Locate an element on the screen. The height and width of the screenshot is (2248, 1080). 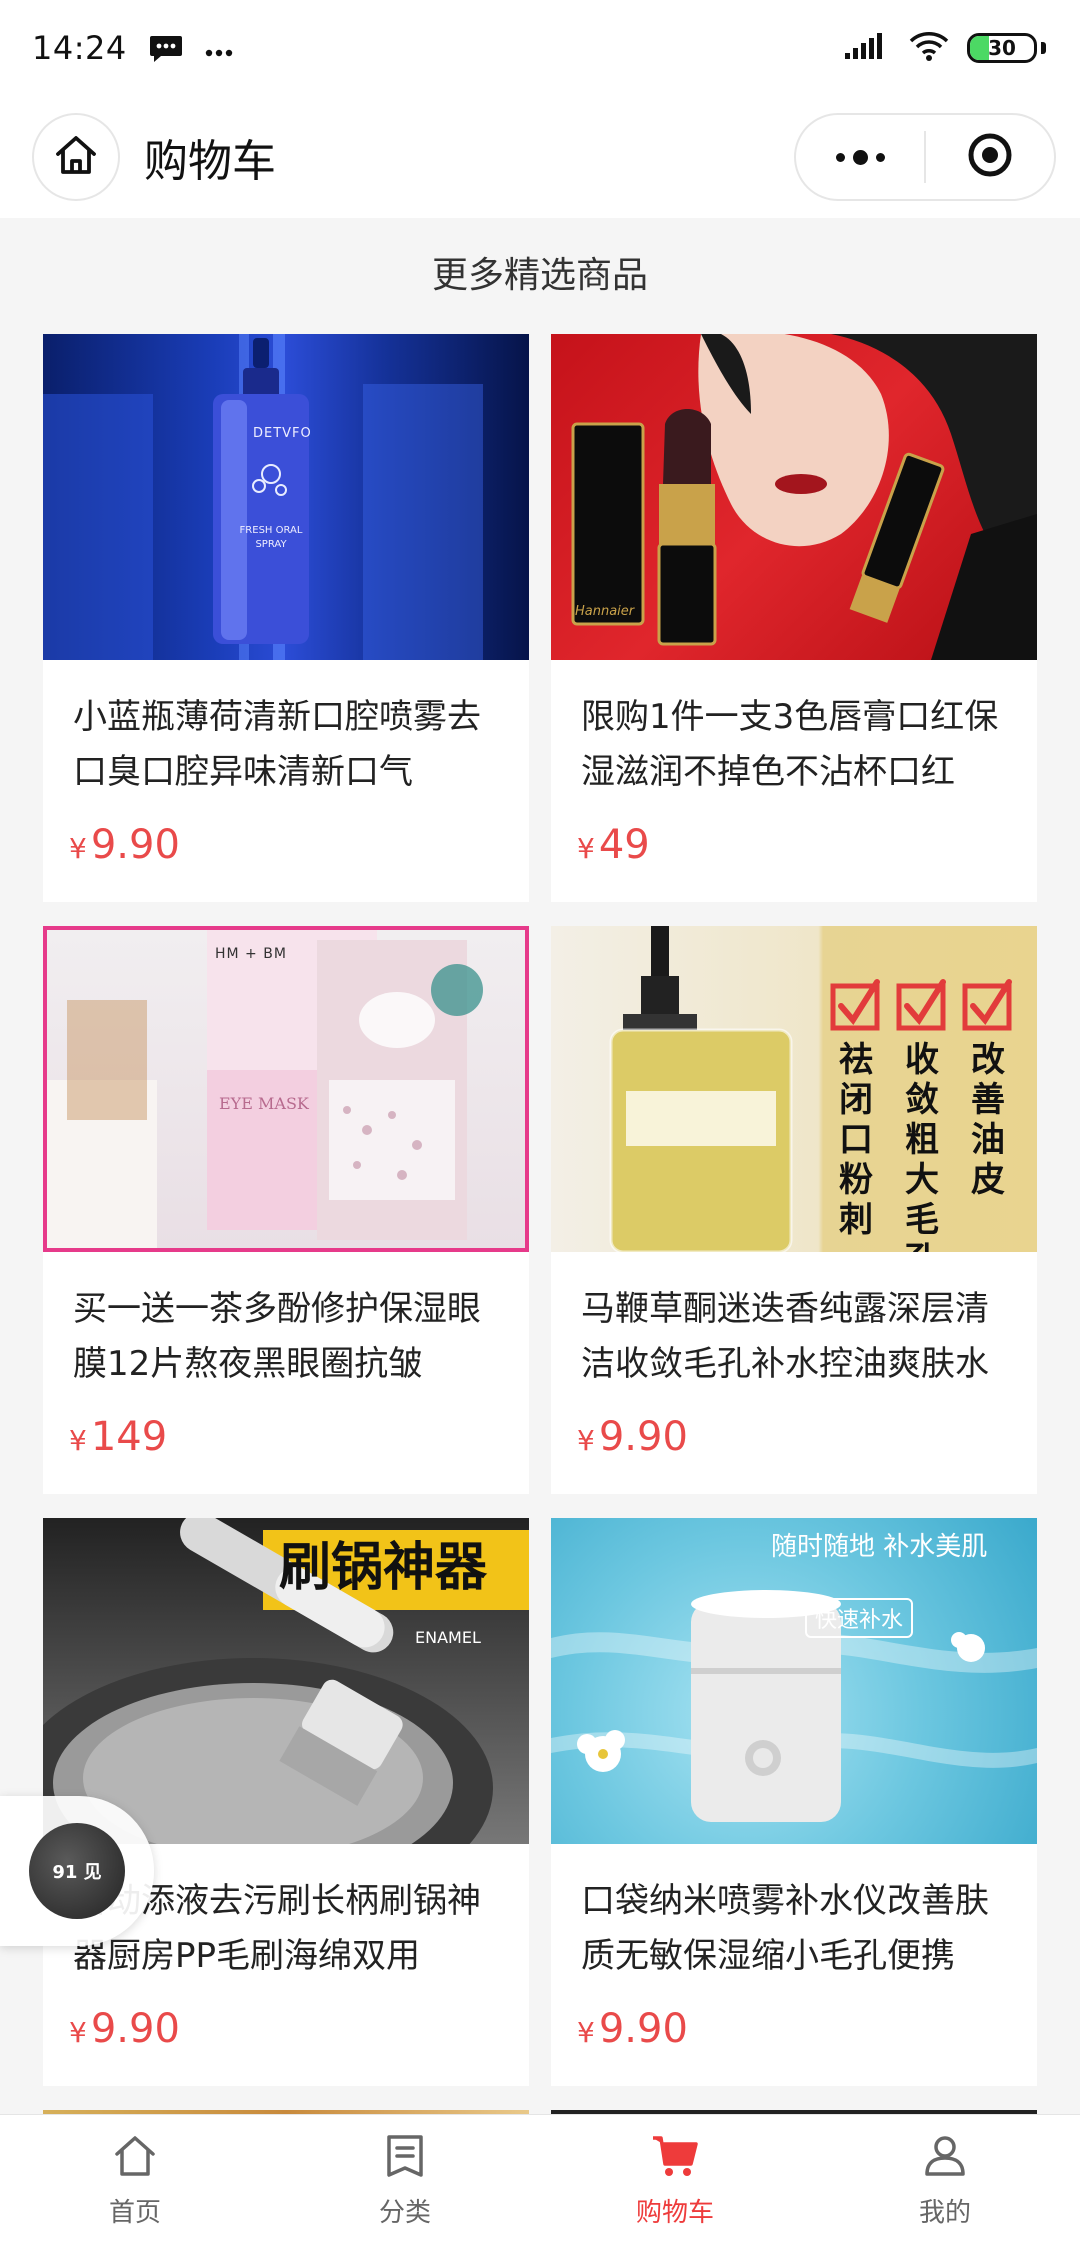
bottom-tab-bar: 首页 分类 购物车 我的 is located at coordinates (540, 2181).